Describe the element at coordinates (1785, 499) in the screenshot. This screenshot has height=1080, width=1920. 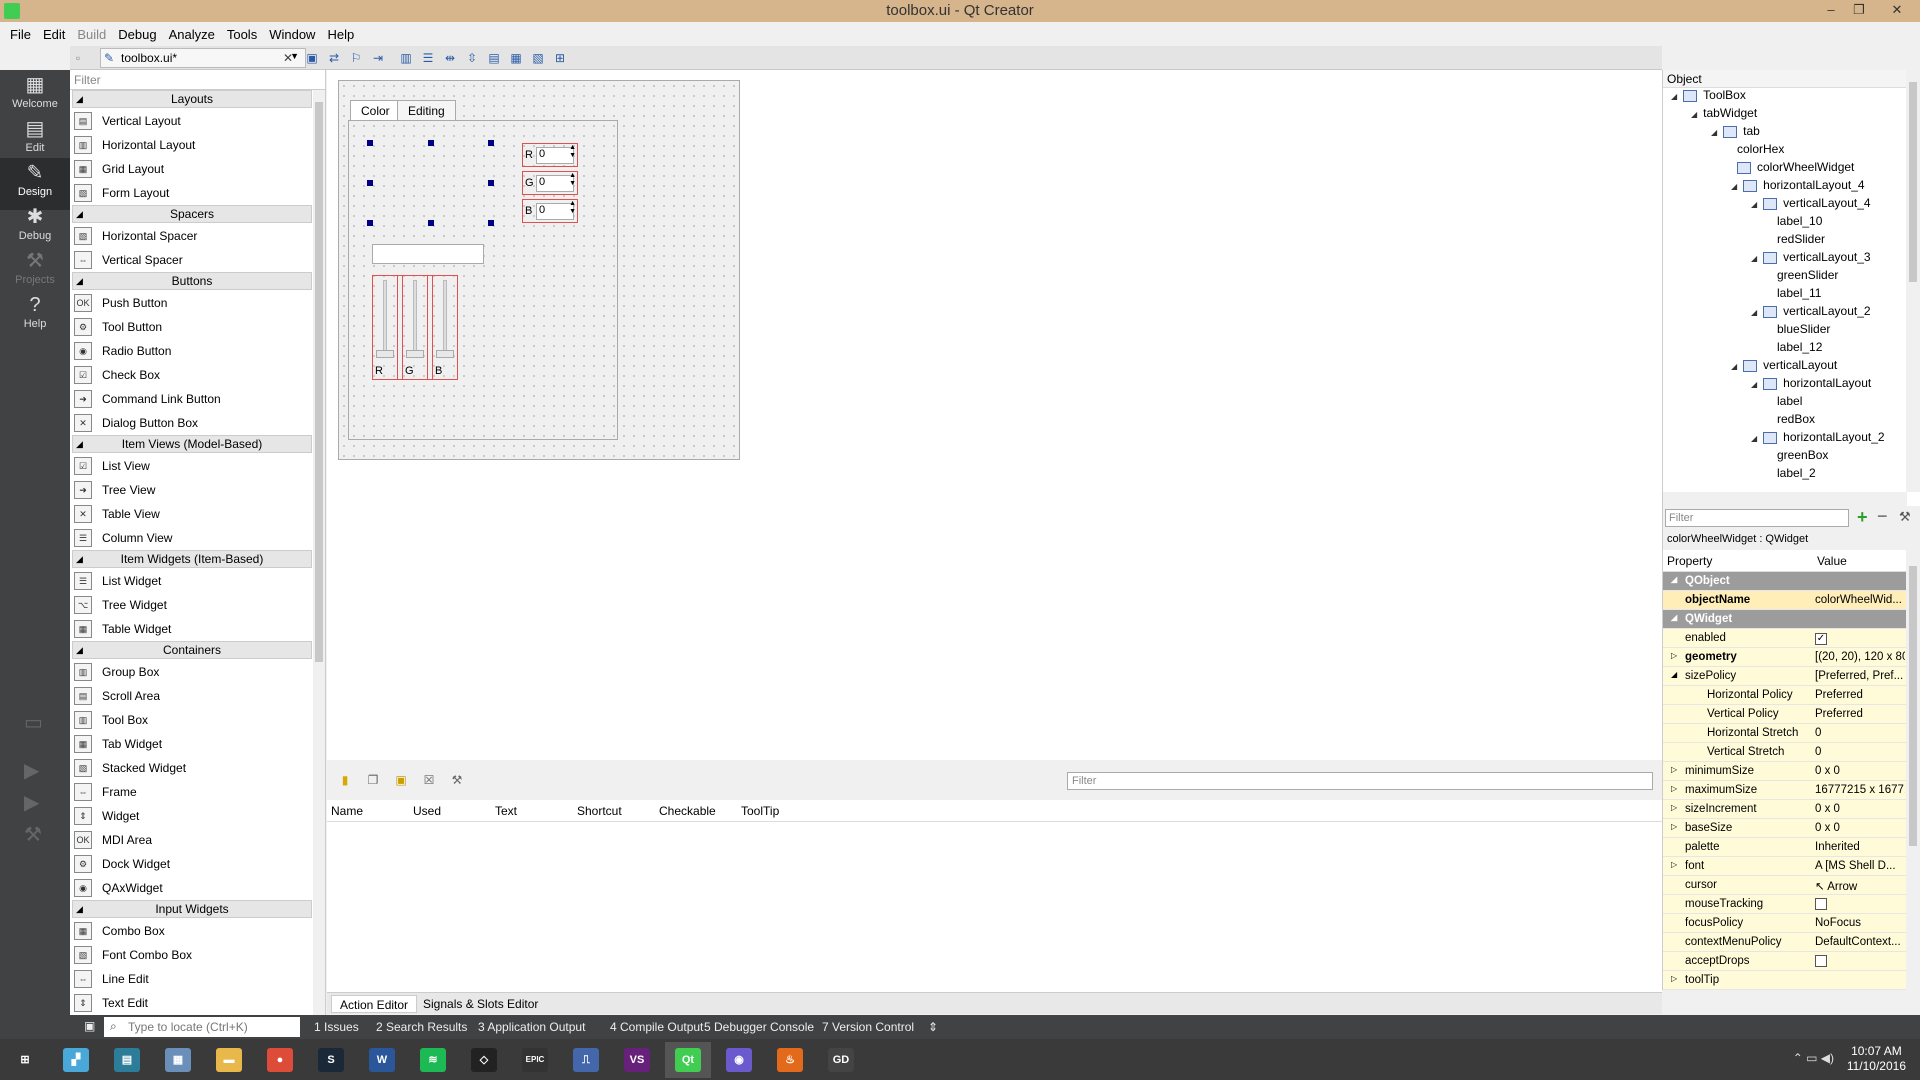
I see `object-tree-hscrollbar` at that location.